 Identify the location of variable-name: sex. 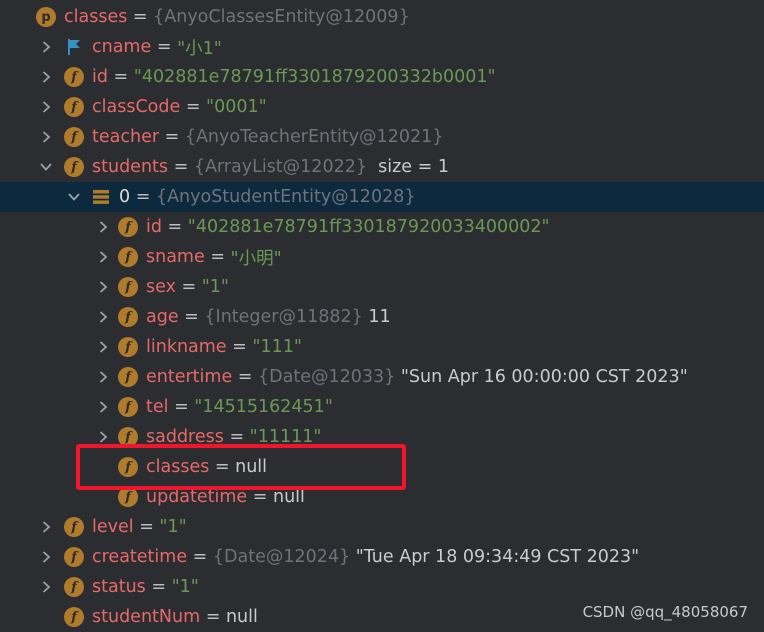
(161, 287).